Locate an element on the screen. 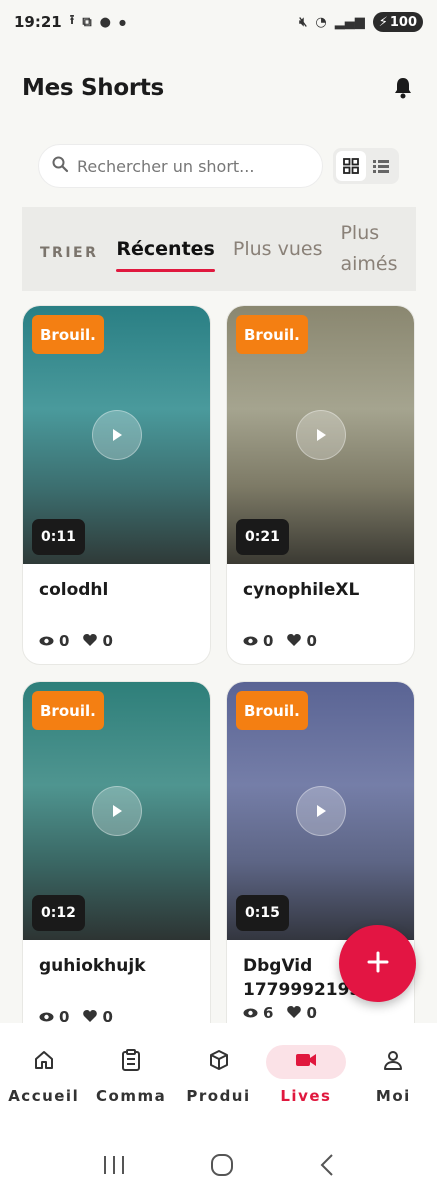  short-card: Brouil. 0:21 cynophileXL 0 0 is located at coordinates (320, 485).